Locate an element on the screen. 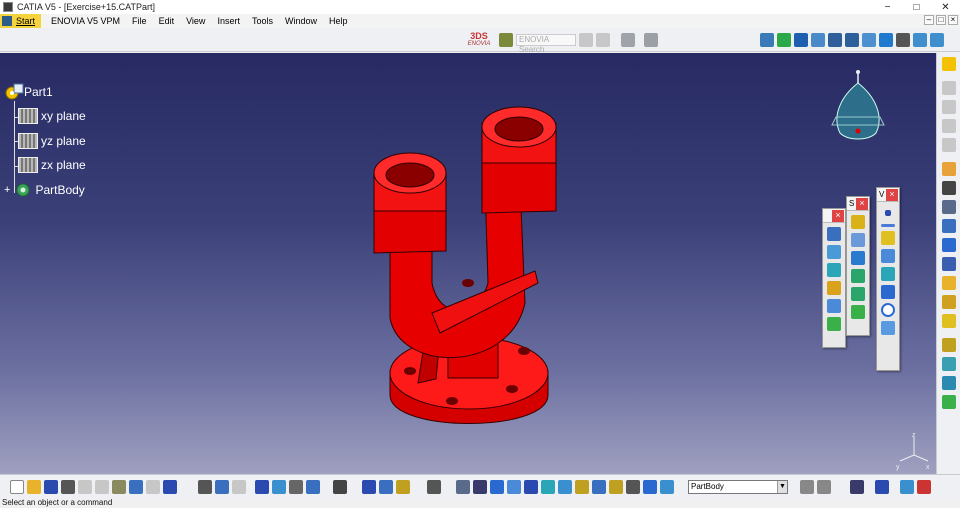  menu-view: View is located at coordinates (195, 21).